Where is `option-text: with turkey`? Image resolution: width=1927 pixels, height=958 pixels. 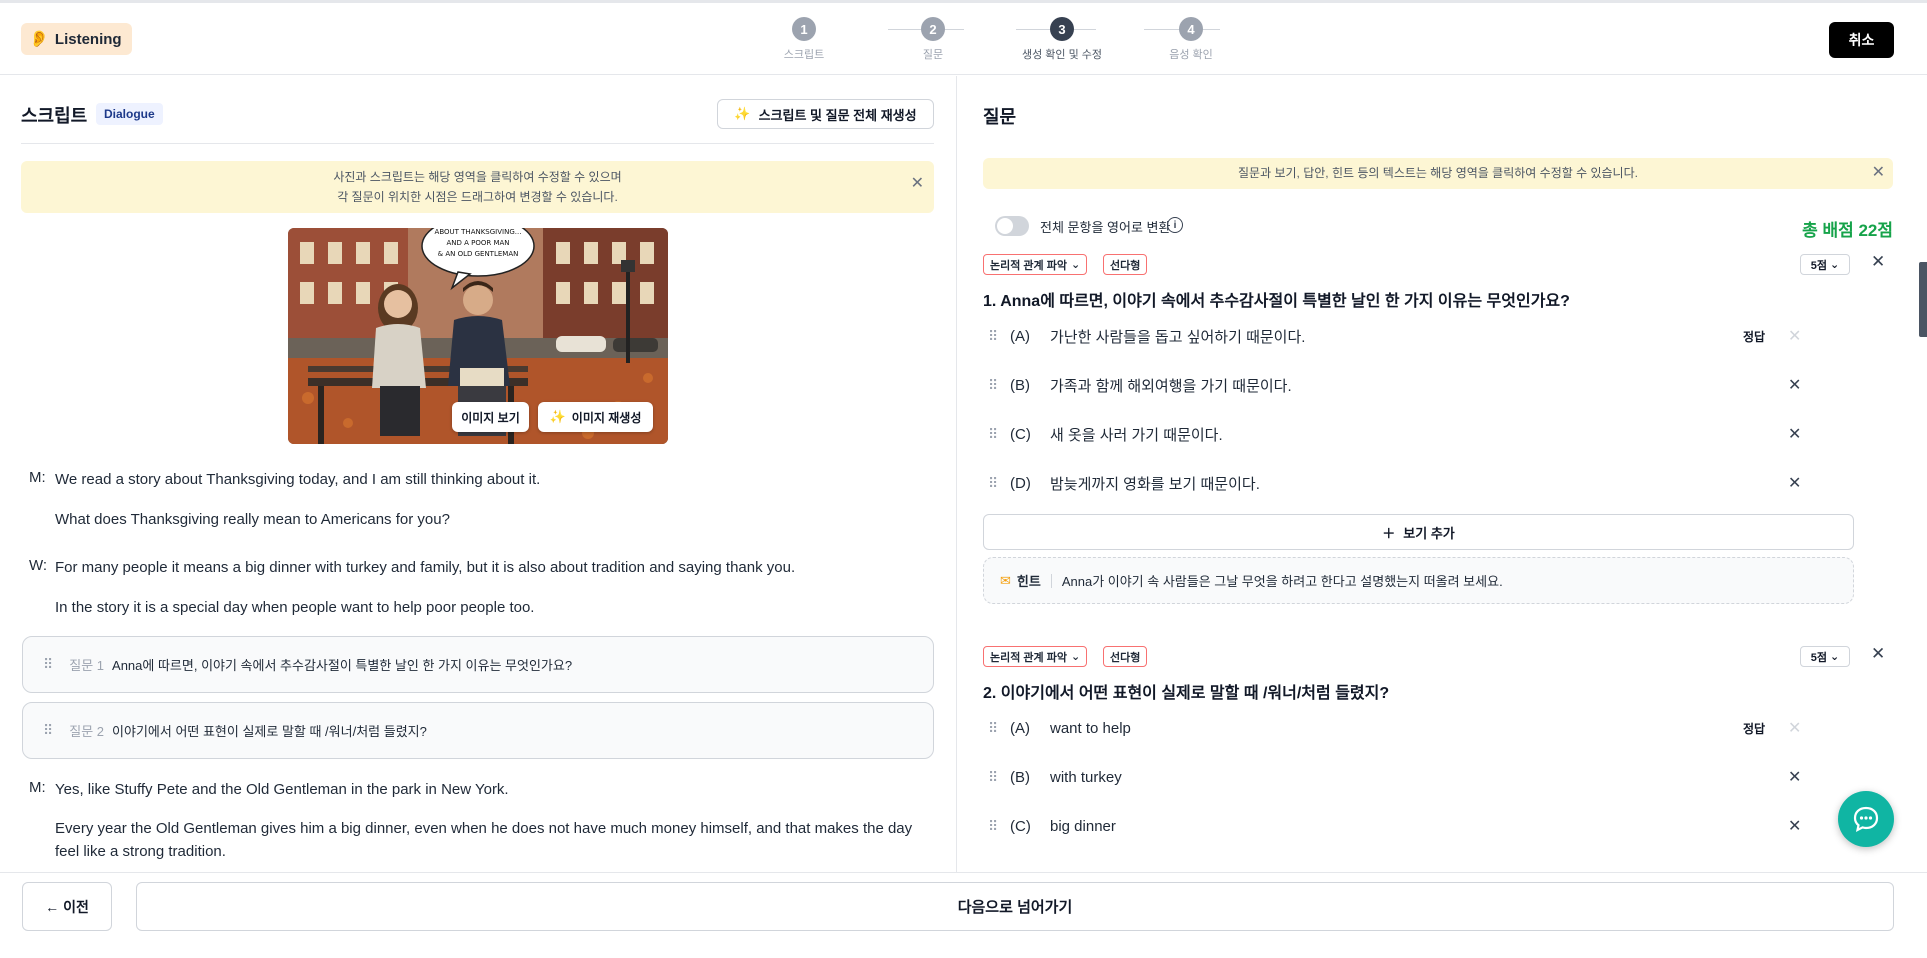
option-text: with turkey is located at coordinates (1459, 777).